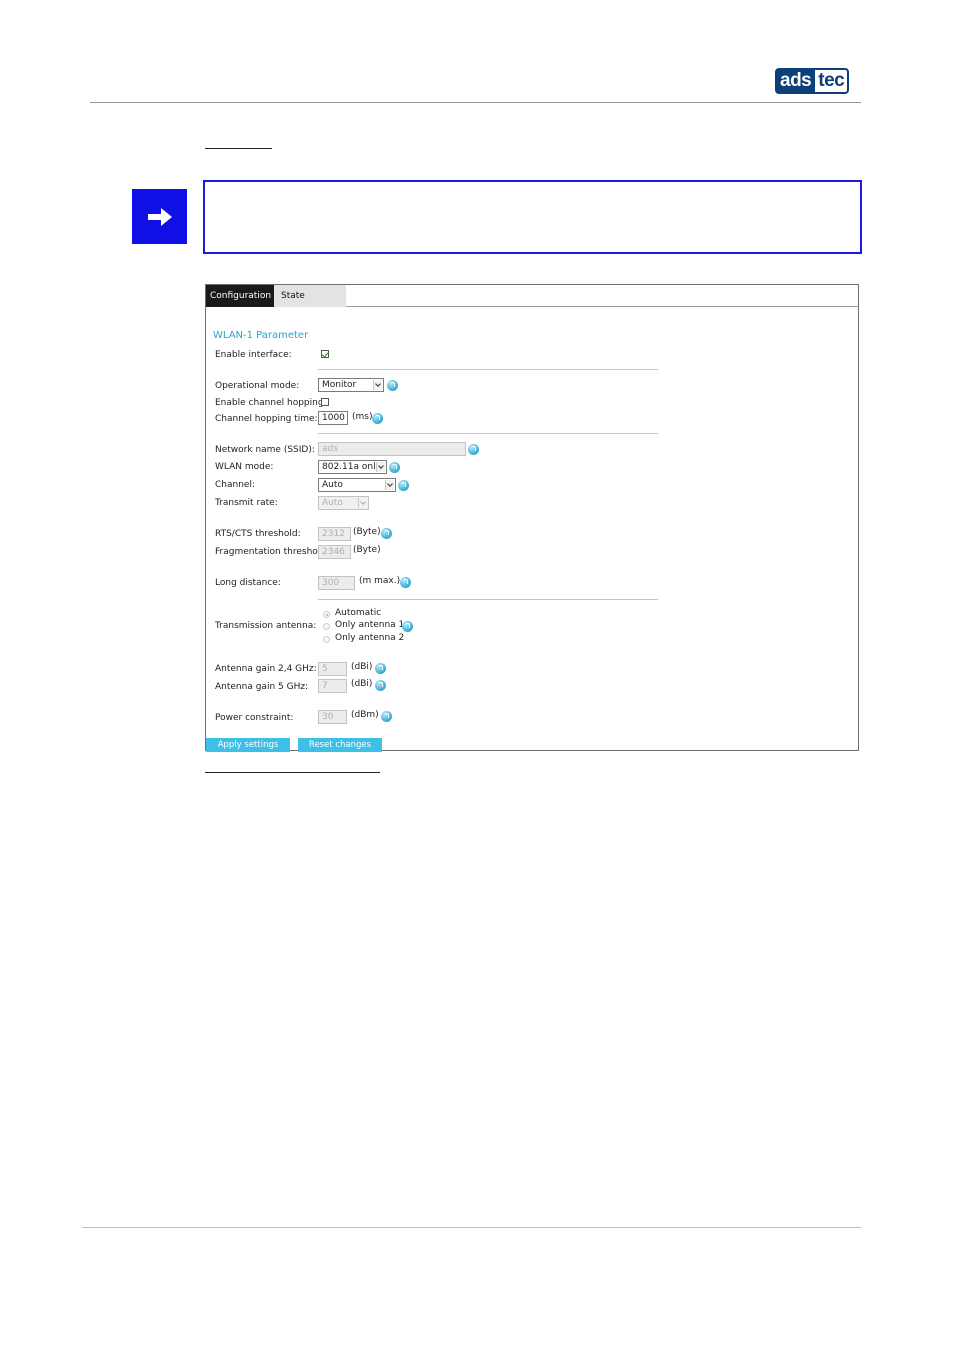 The image size is (954, 1350). What do you see at coordinates (254, 718) in the screenshot?
I see `power-constraint-label: Power constraint:` at bounding box center [254, 718].